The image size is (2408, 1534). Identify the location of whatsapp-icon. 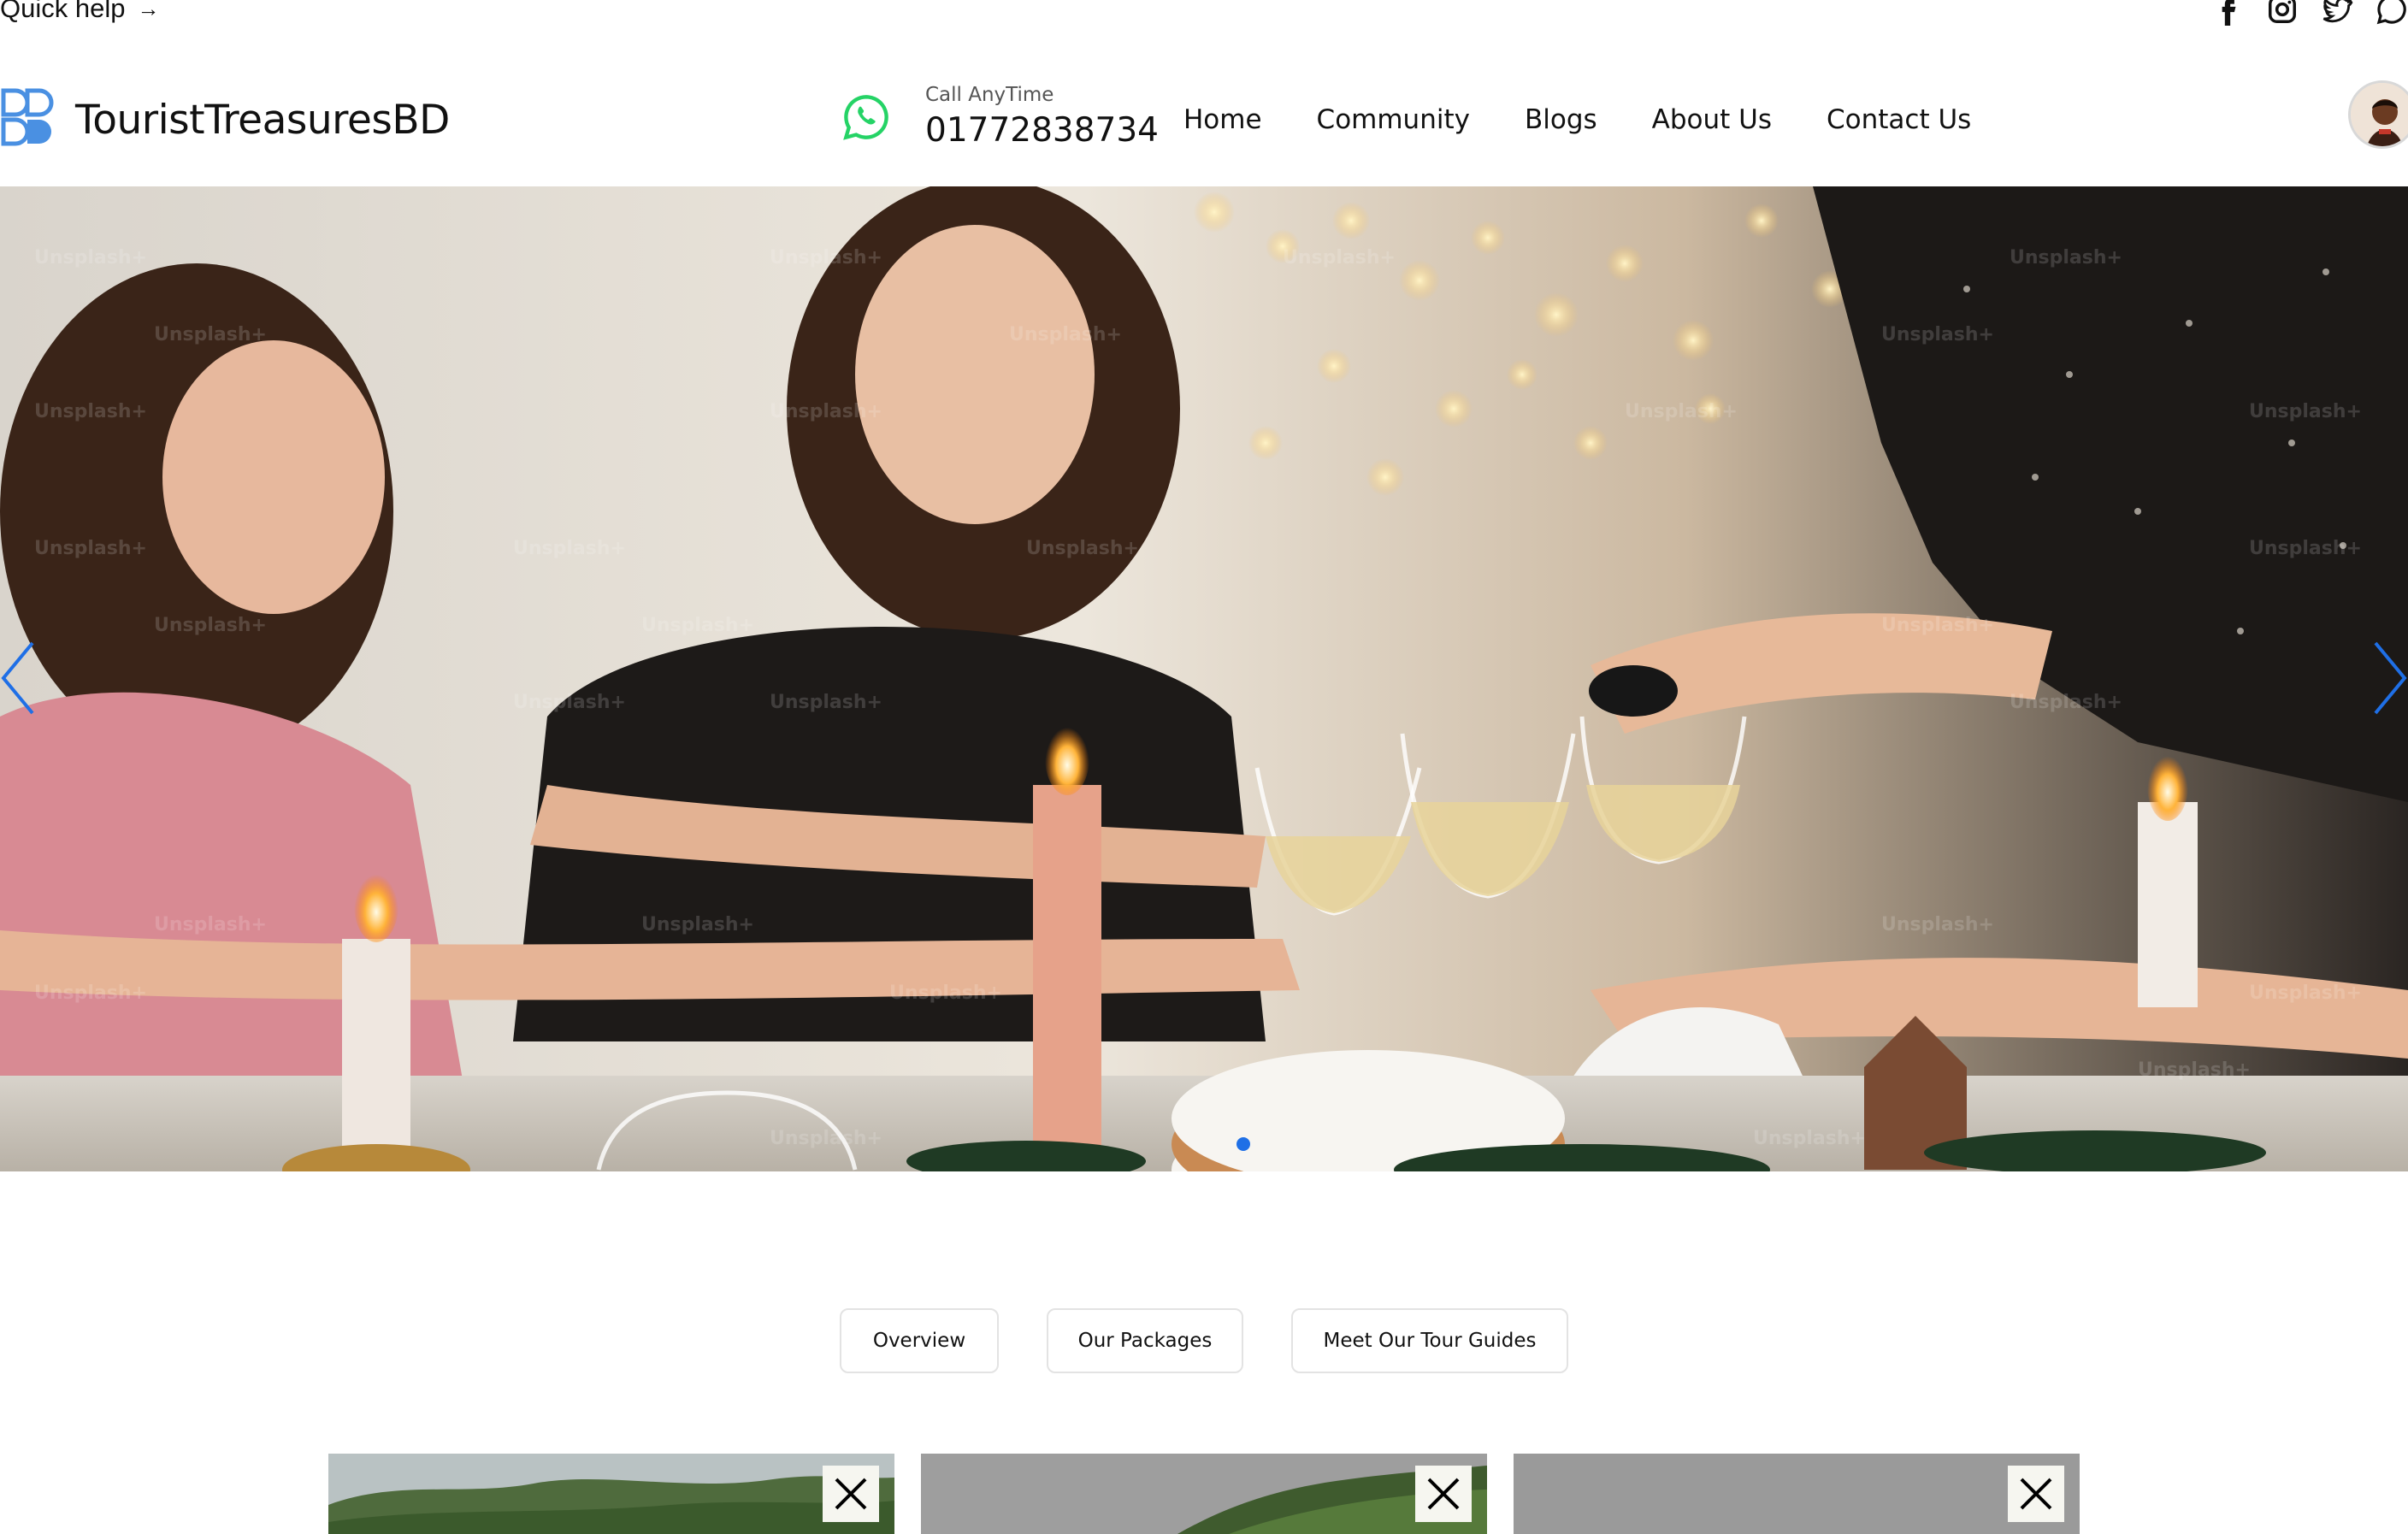
(2392, 13).